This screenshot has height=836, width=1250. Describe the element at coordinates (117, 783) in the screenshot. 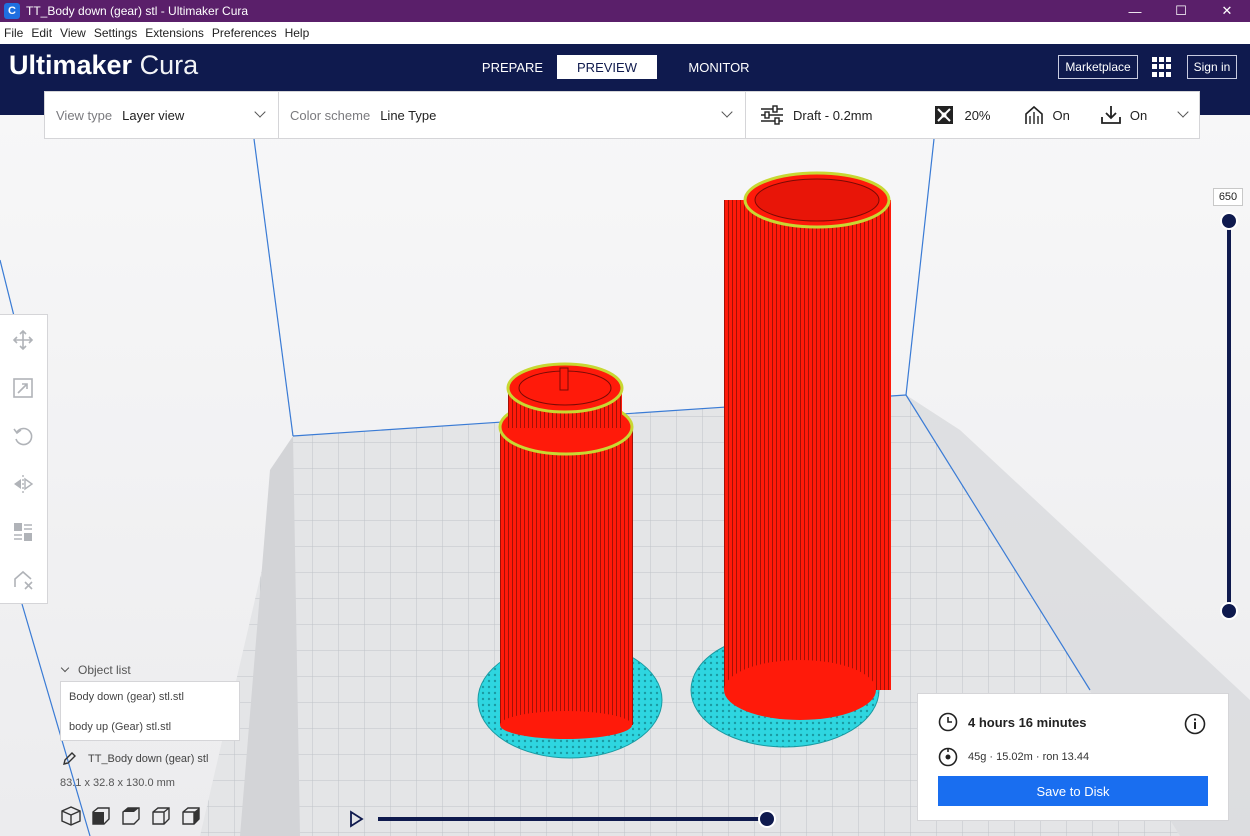

I see `object-dimensions: 83.1 x 32.8 x 130.0 mm` at that location.